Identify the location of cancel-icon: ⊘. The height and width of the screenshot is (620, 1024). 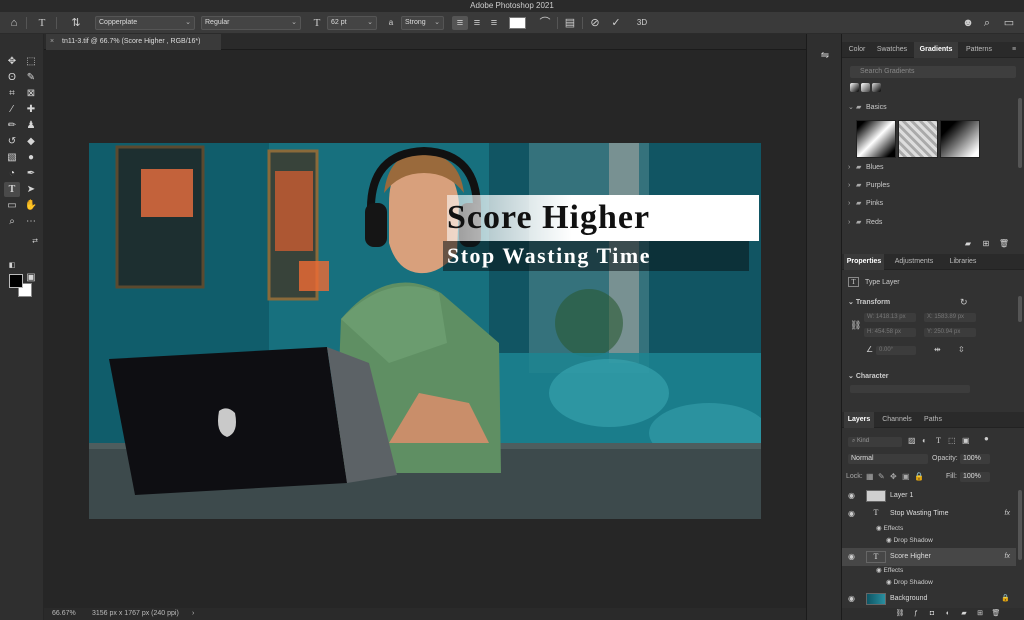
(595, 23).